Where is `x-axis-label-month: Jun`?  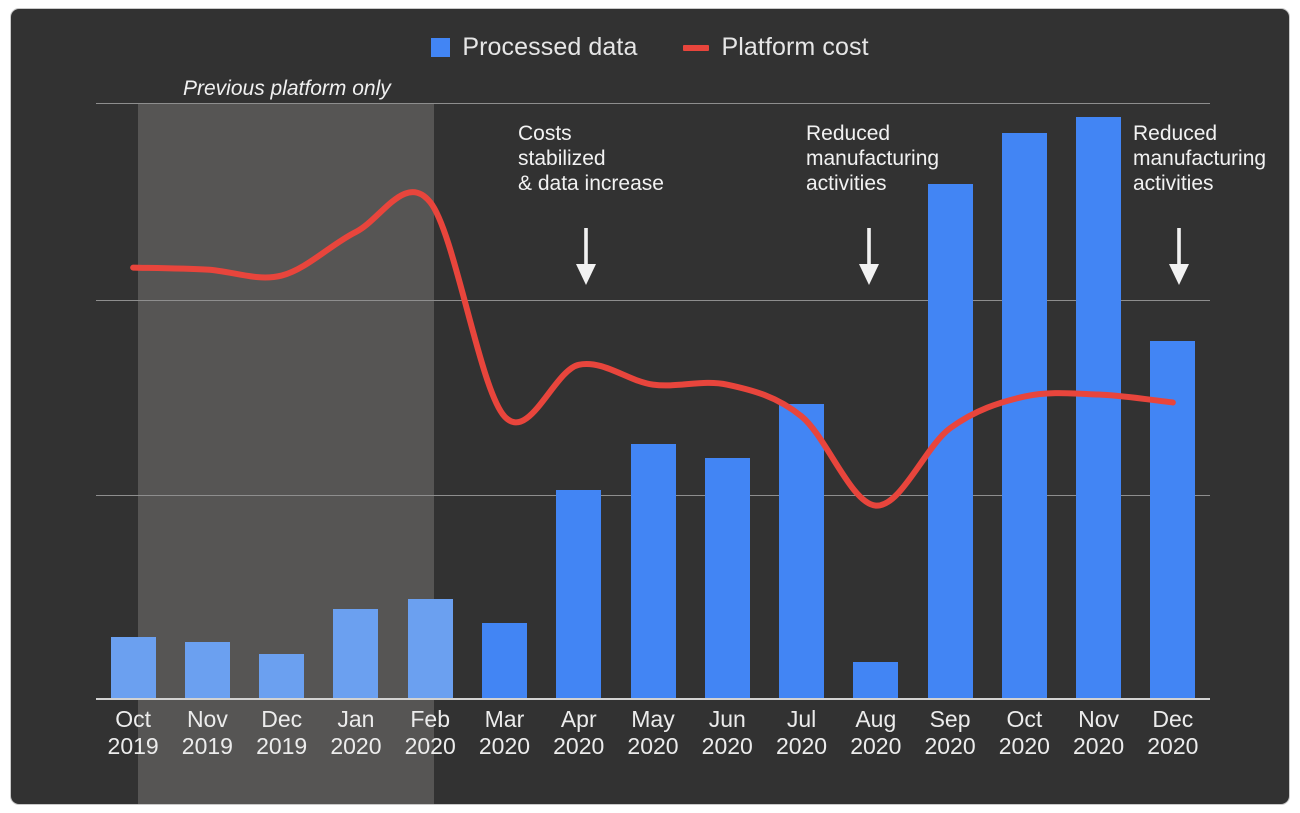
x-axis-label-month: Jun is located at coordinates (727, 719).